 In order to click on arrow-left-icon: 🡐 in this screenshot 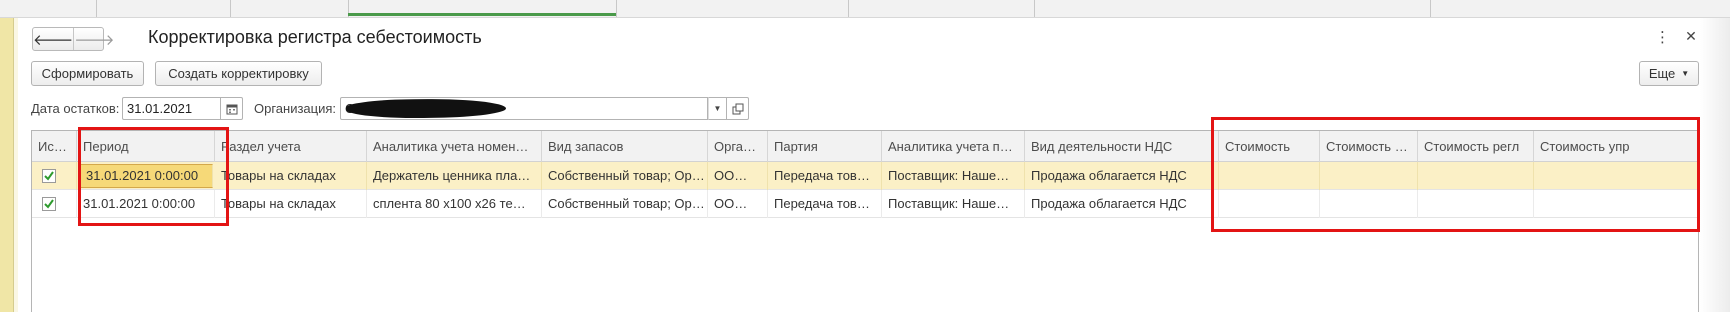, I will do `click(53, 40)`.